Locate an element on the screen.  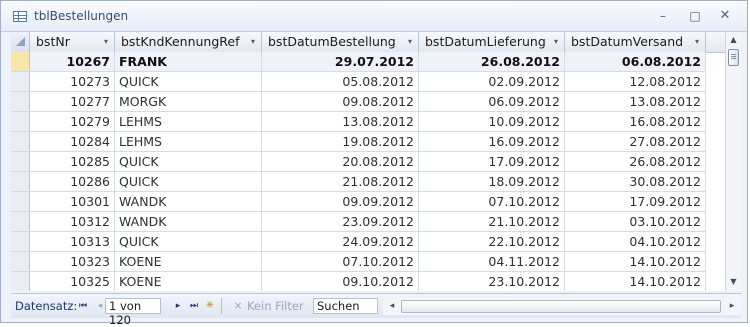
table-row: 10325 KOENE 09.10.2012 23.10.2012 14.10.2012 is located at coordinates (358, 281).